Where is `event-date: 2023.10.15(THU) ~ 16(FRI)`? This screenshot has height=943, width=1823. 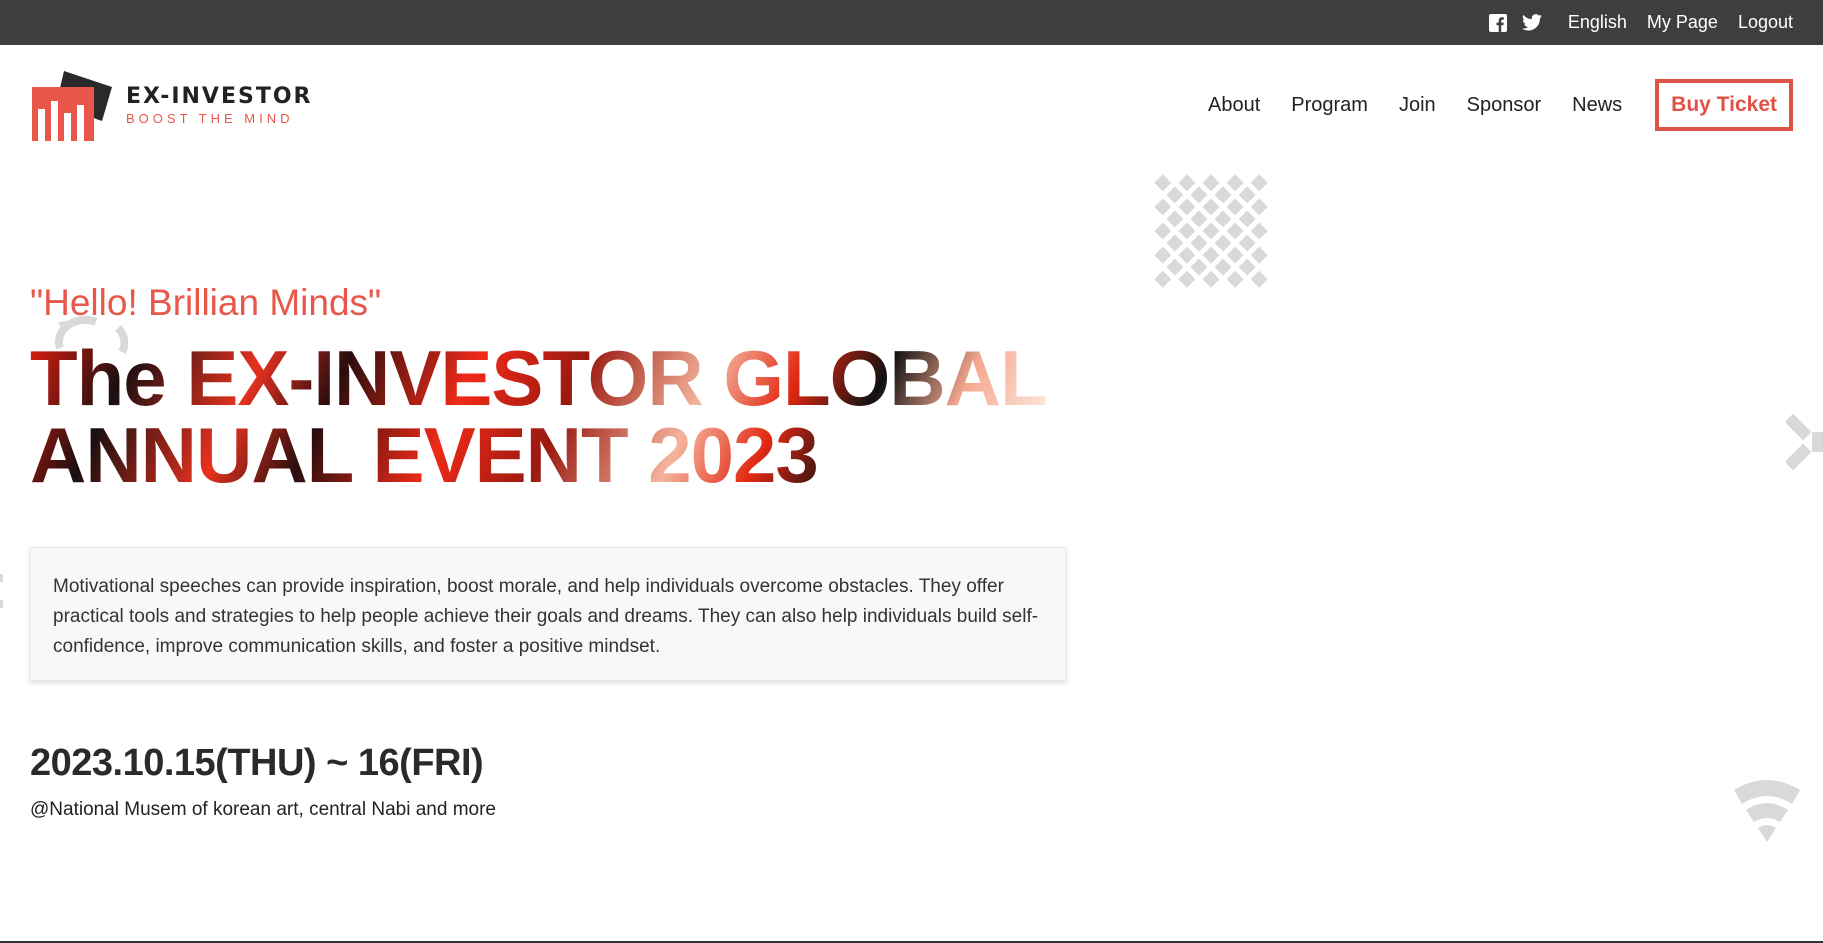 event-date: 2023.10.15(THU) ~ 16(FRI) is located at coordinates (257, 763).